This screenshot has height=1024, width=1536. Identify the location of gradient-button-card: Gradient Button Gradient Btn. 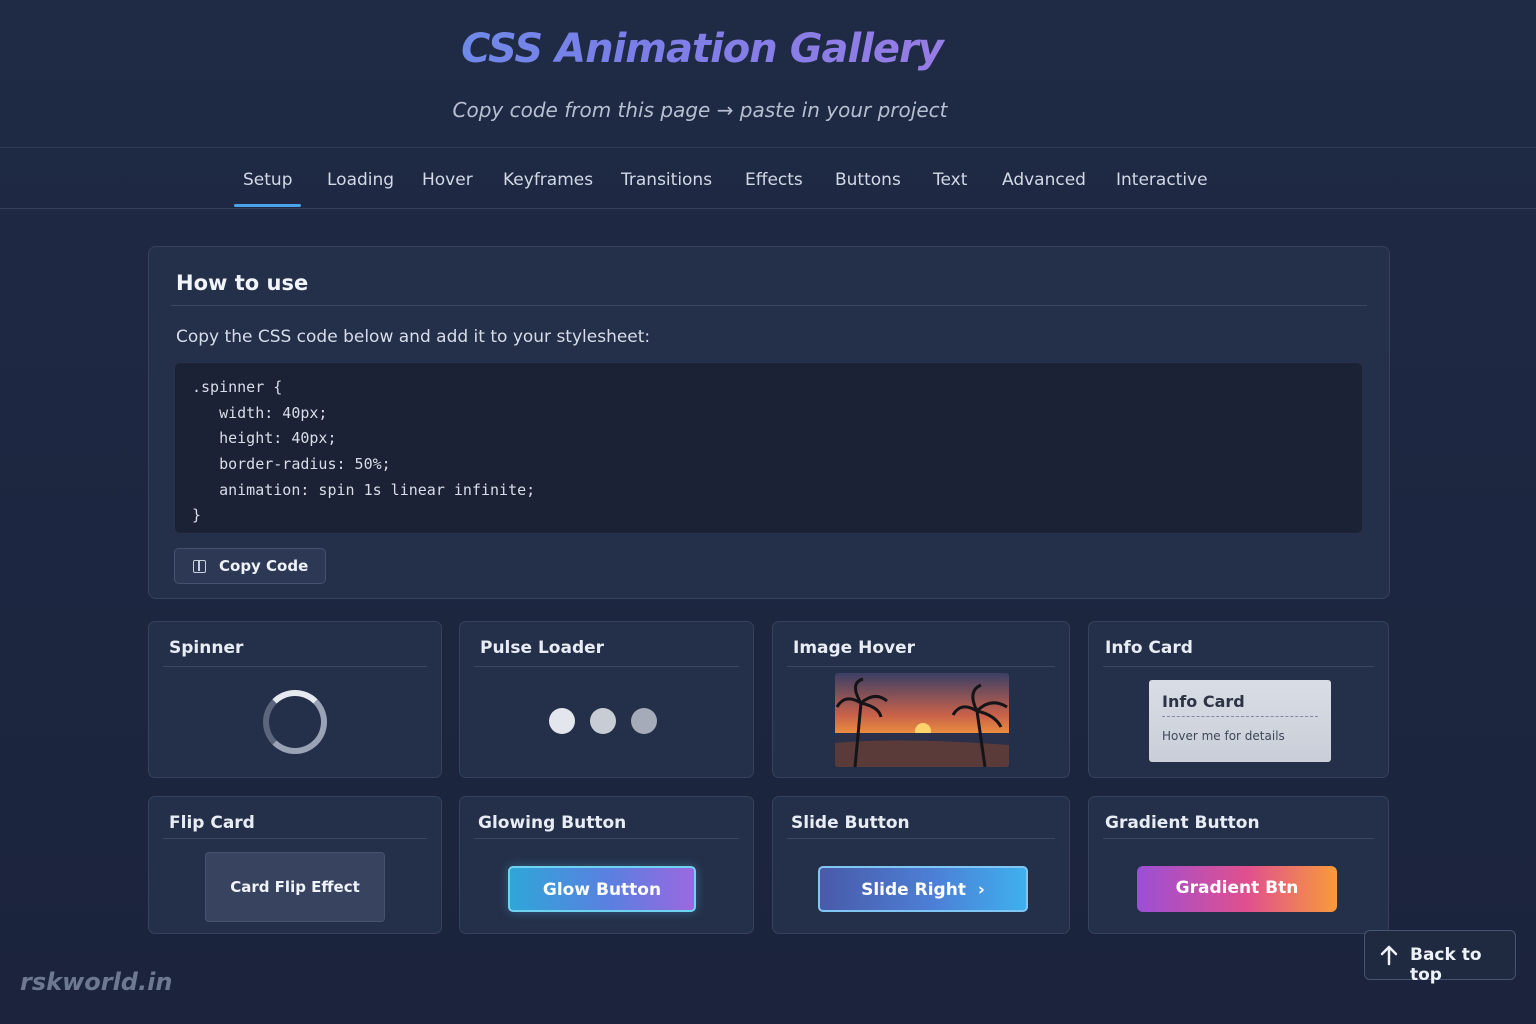
(1238, 865).